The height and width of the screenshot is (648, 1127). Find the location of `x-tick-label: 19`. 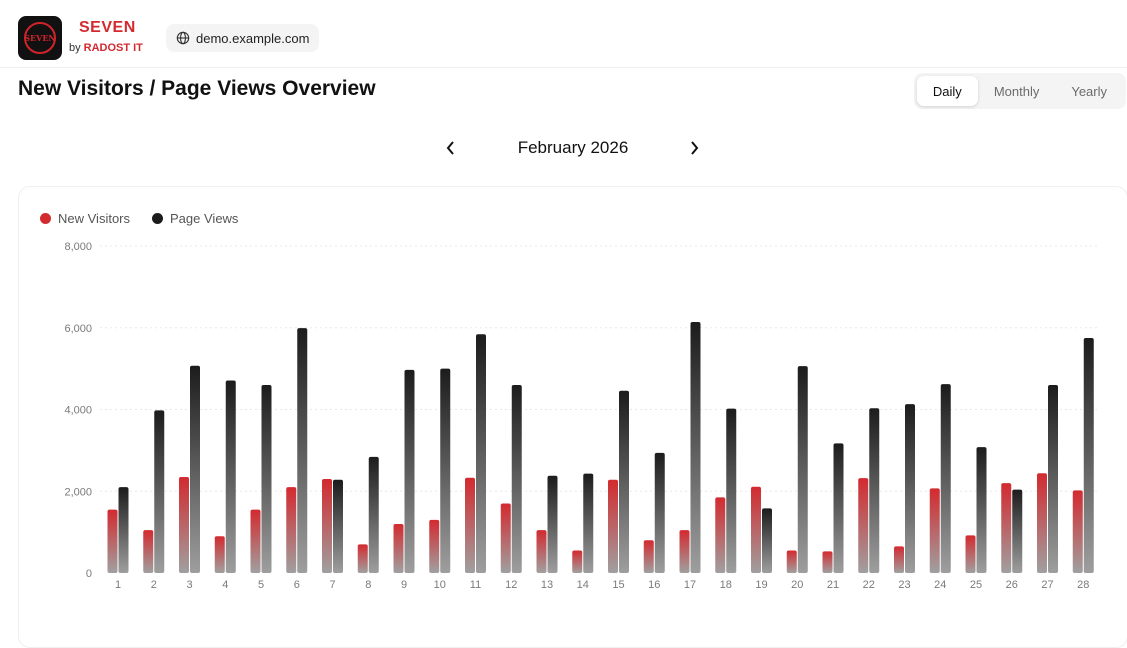

x-tick-label: 19 is located at coordinates (761, 585).